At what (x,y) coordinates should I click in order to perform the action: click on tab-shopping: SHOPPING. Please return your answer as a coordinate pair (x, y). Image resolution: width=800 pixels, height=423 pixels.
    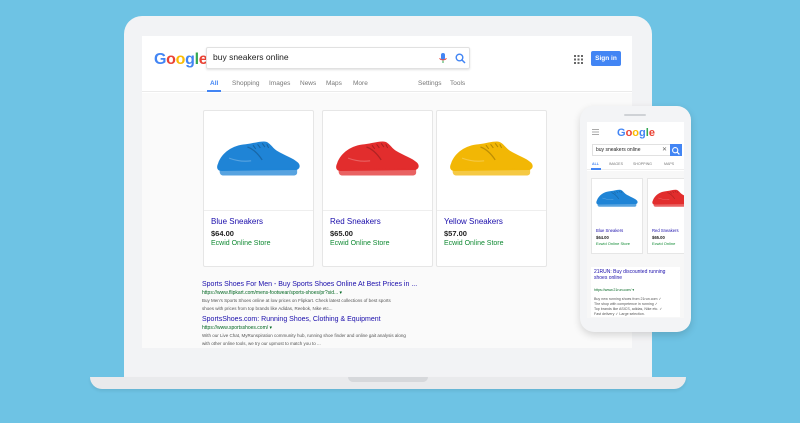
    Looking at the image, I should click on (642, 164).